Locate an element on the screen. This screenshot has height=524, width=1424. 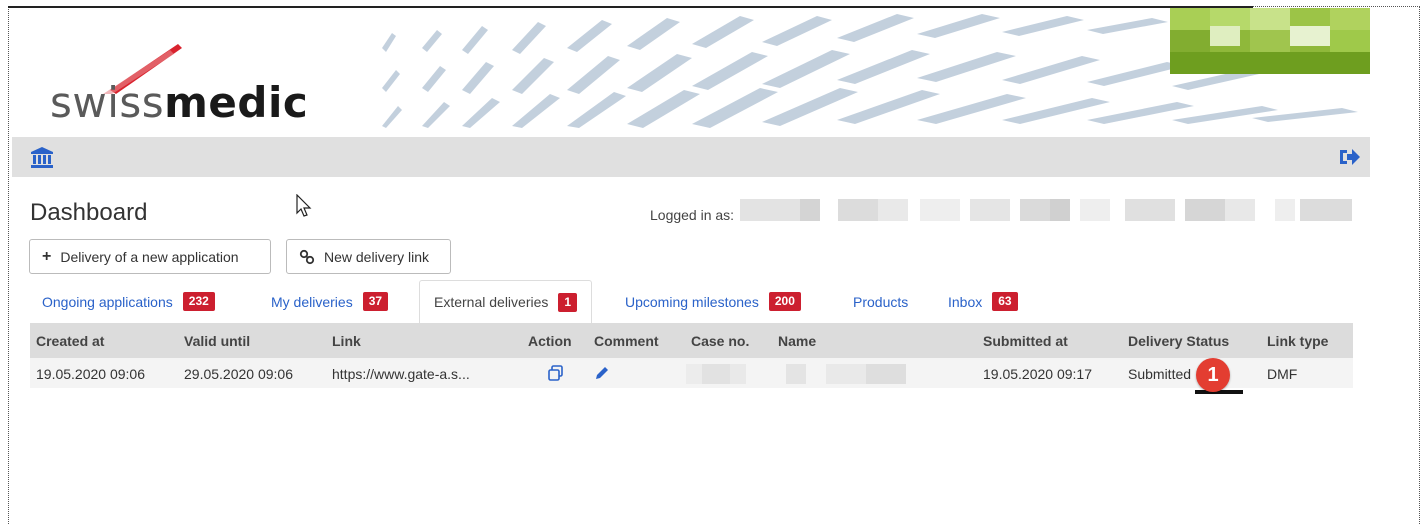
tab-upcoming-milestones: Upcoming milestones 200 is located at coordinates (713, 301).